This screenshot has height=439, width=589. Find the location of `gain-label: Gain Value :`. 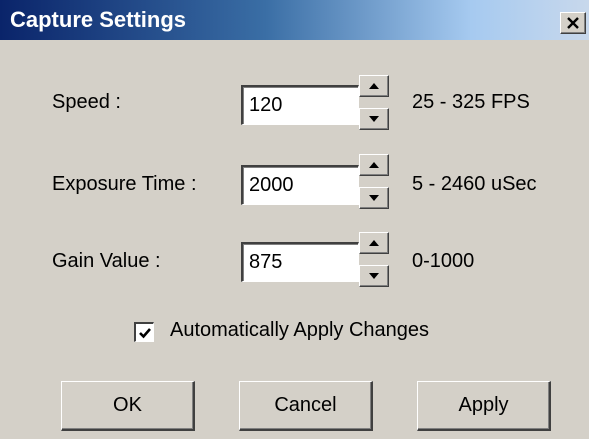

gain-label: Gain Value : is located at coordinates (106, 261).